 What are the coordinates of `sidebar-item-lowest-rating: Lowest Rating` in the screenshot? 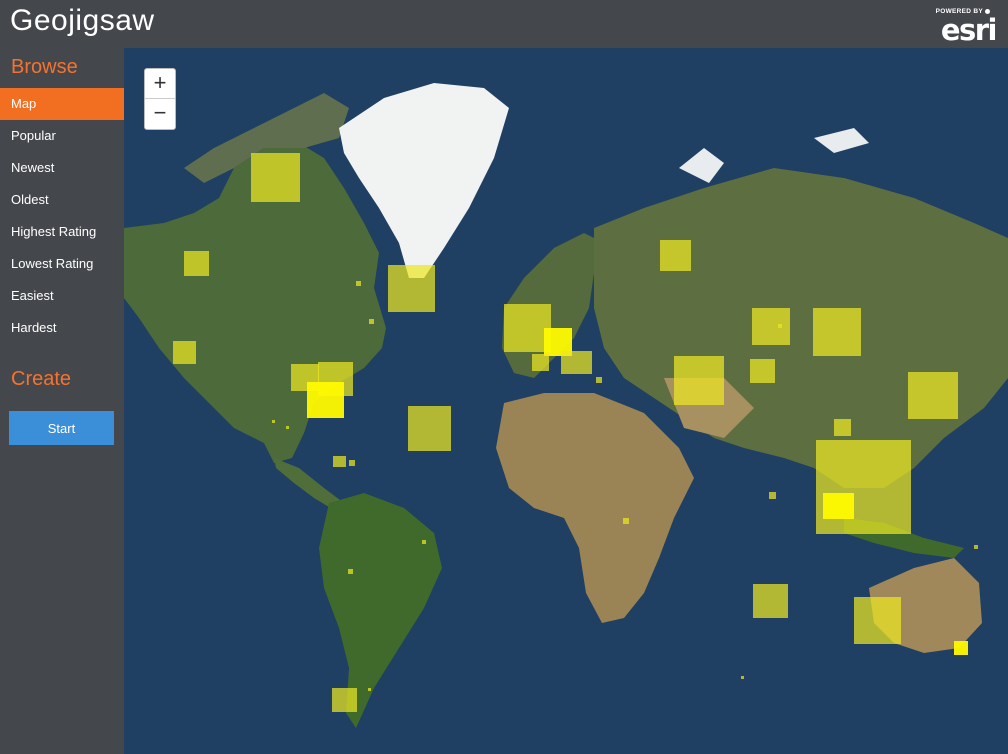 It's located at (62, 264).